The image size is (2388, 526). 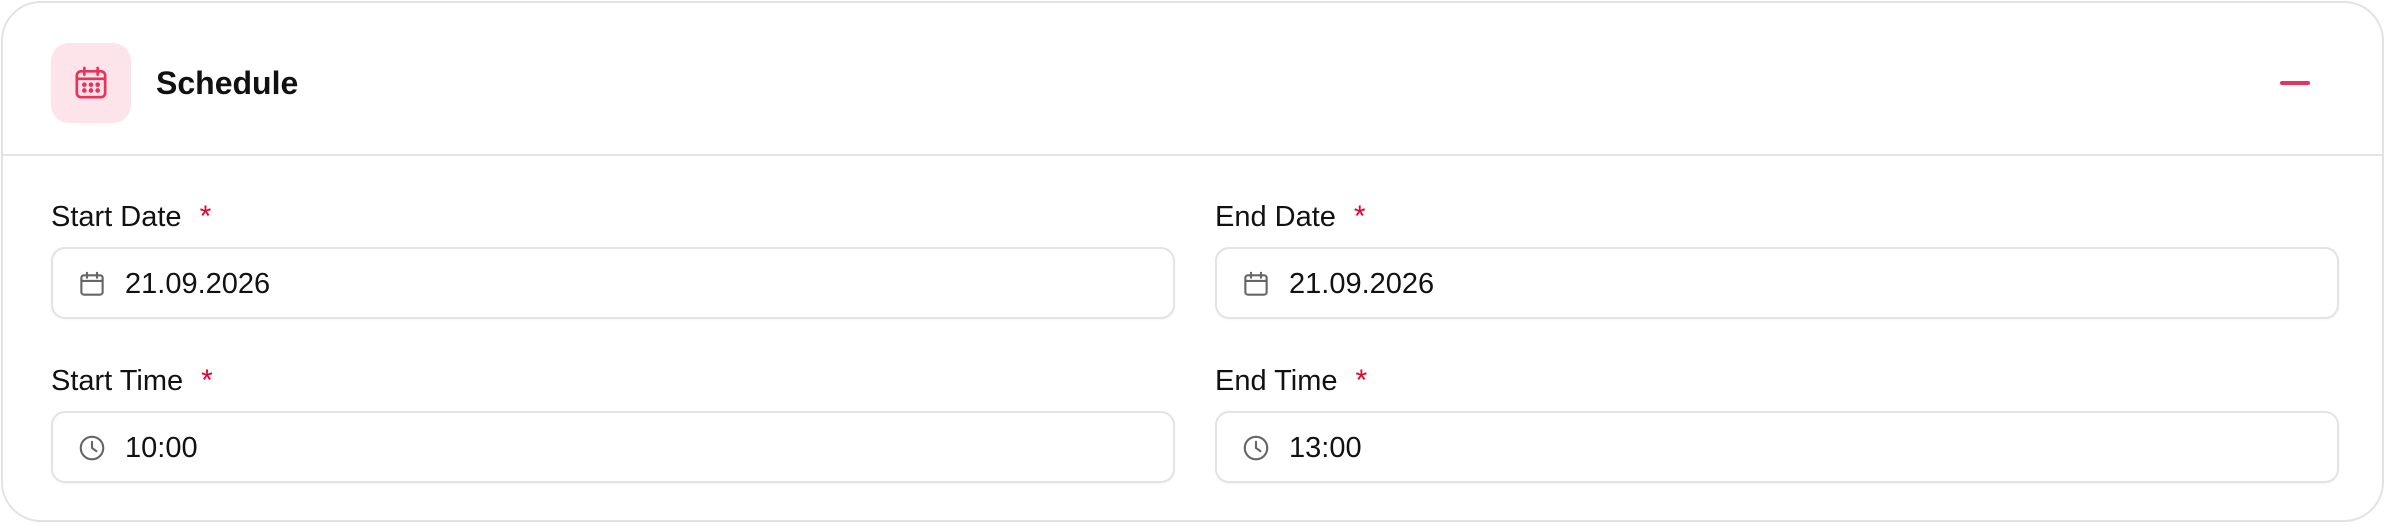 What do you see at coordinates (1276, 381) in the screenshot?
I see `end-time-label: End Time` at bounding box center [1276, 381].